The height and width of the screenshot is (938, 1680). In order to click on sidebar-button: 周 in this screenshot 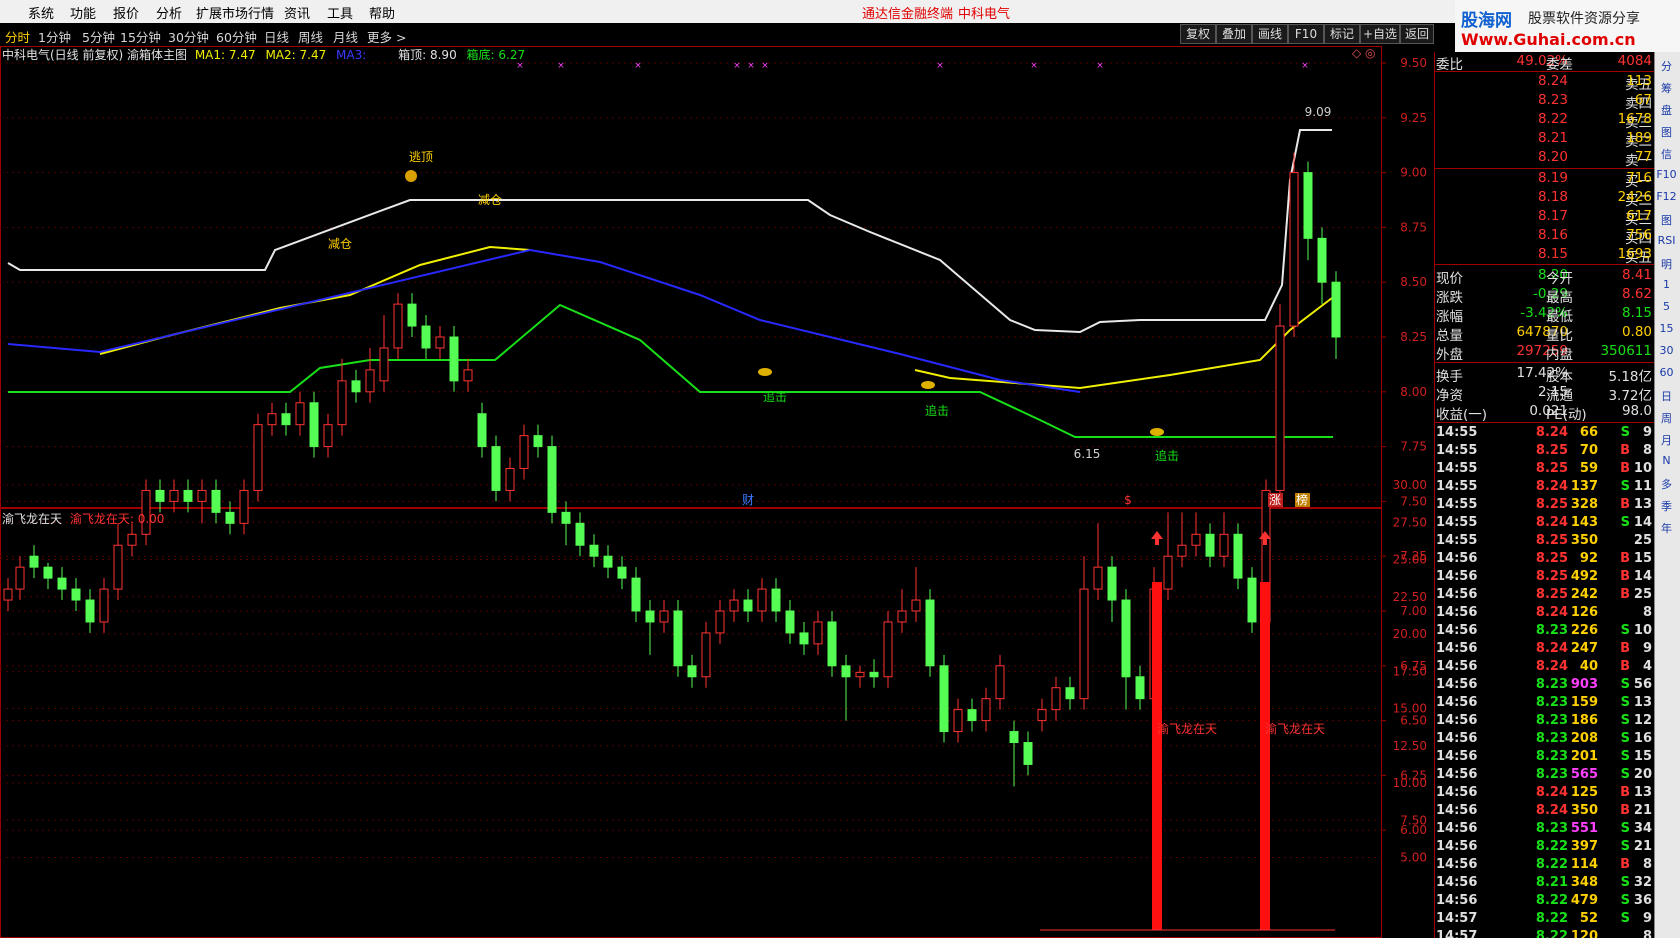, I will do `click(1666, 418)`.